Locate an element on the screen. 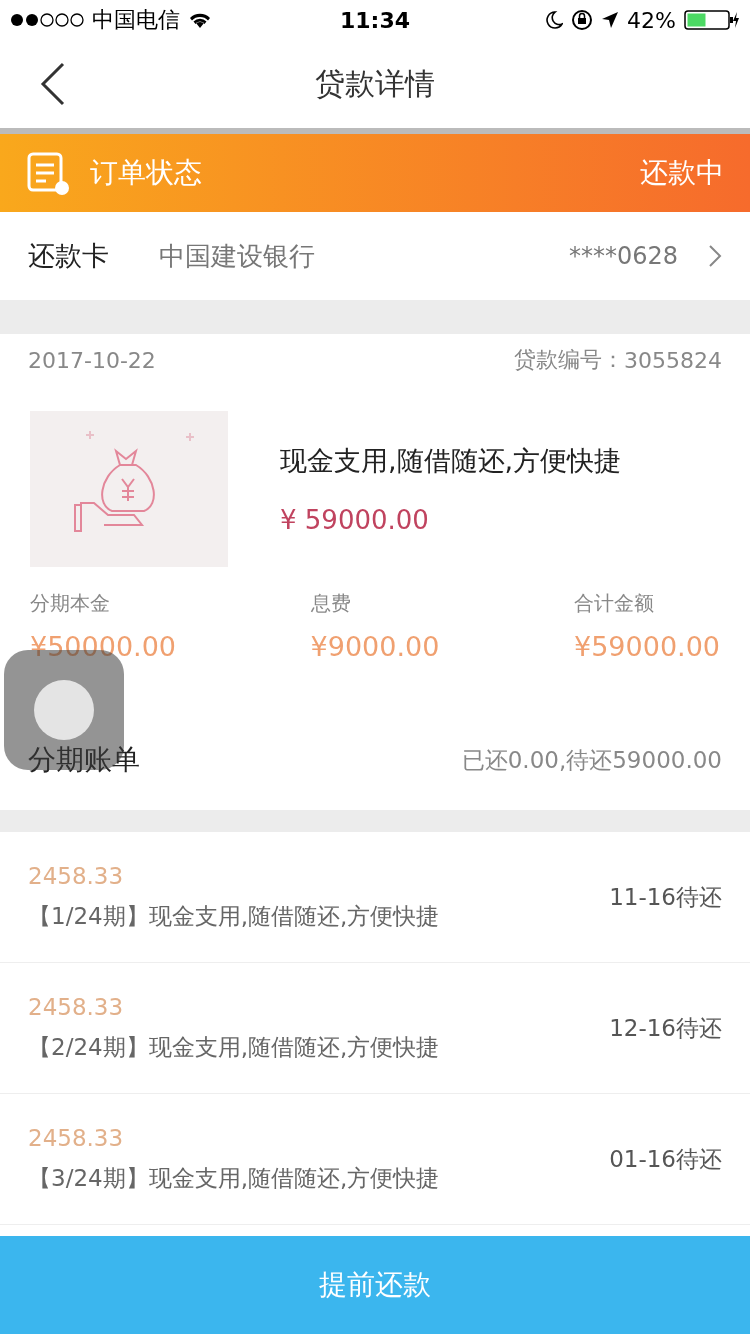 The image size is (750, 1334). back-icon is located at coordinates (53, 84).